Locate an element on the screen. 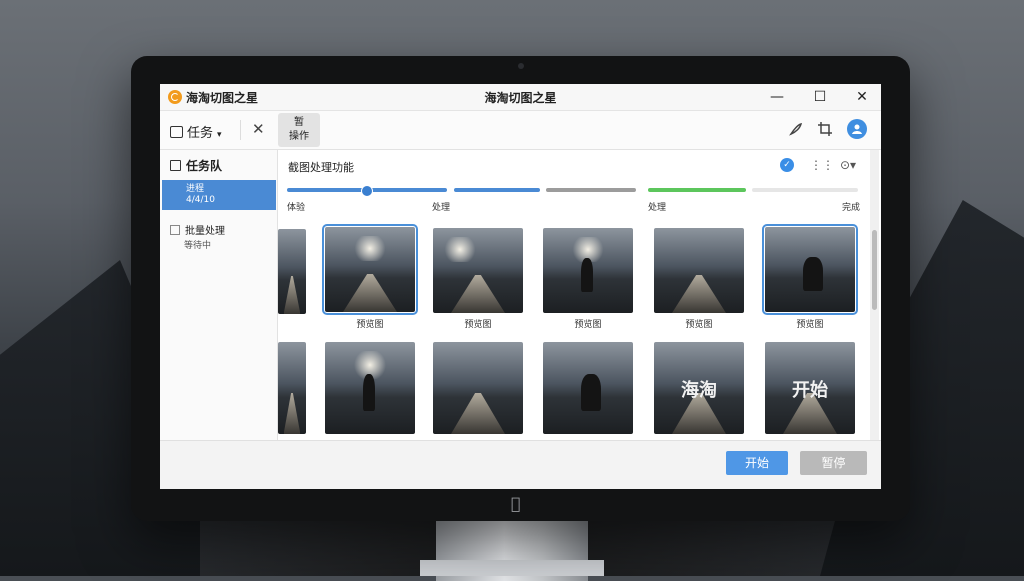 The height and width of the screenshot is (581, 1024). main-title: 截图处理功能 is located at coordinates (321, 167).